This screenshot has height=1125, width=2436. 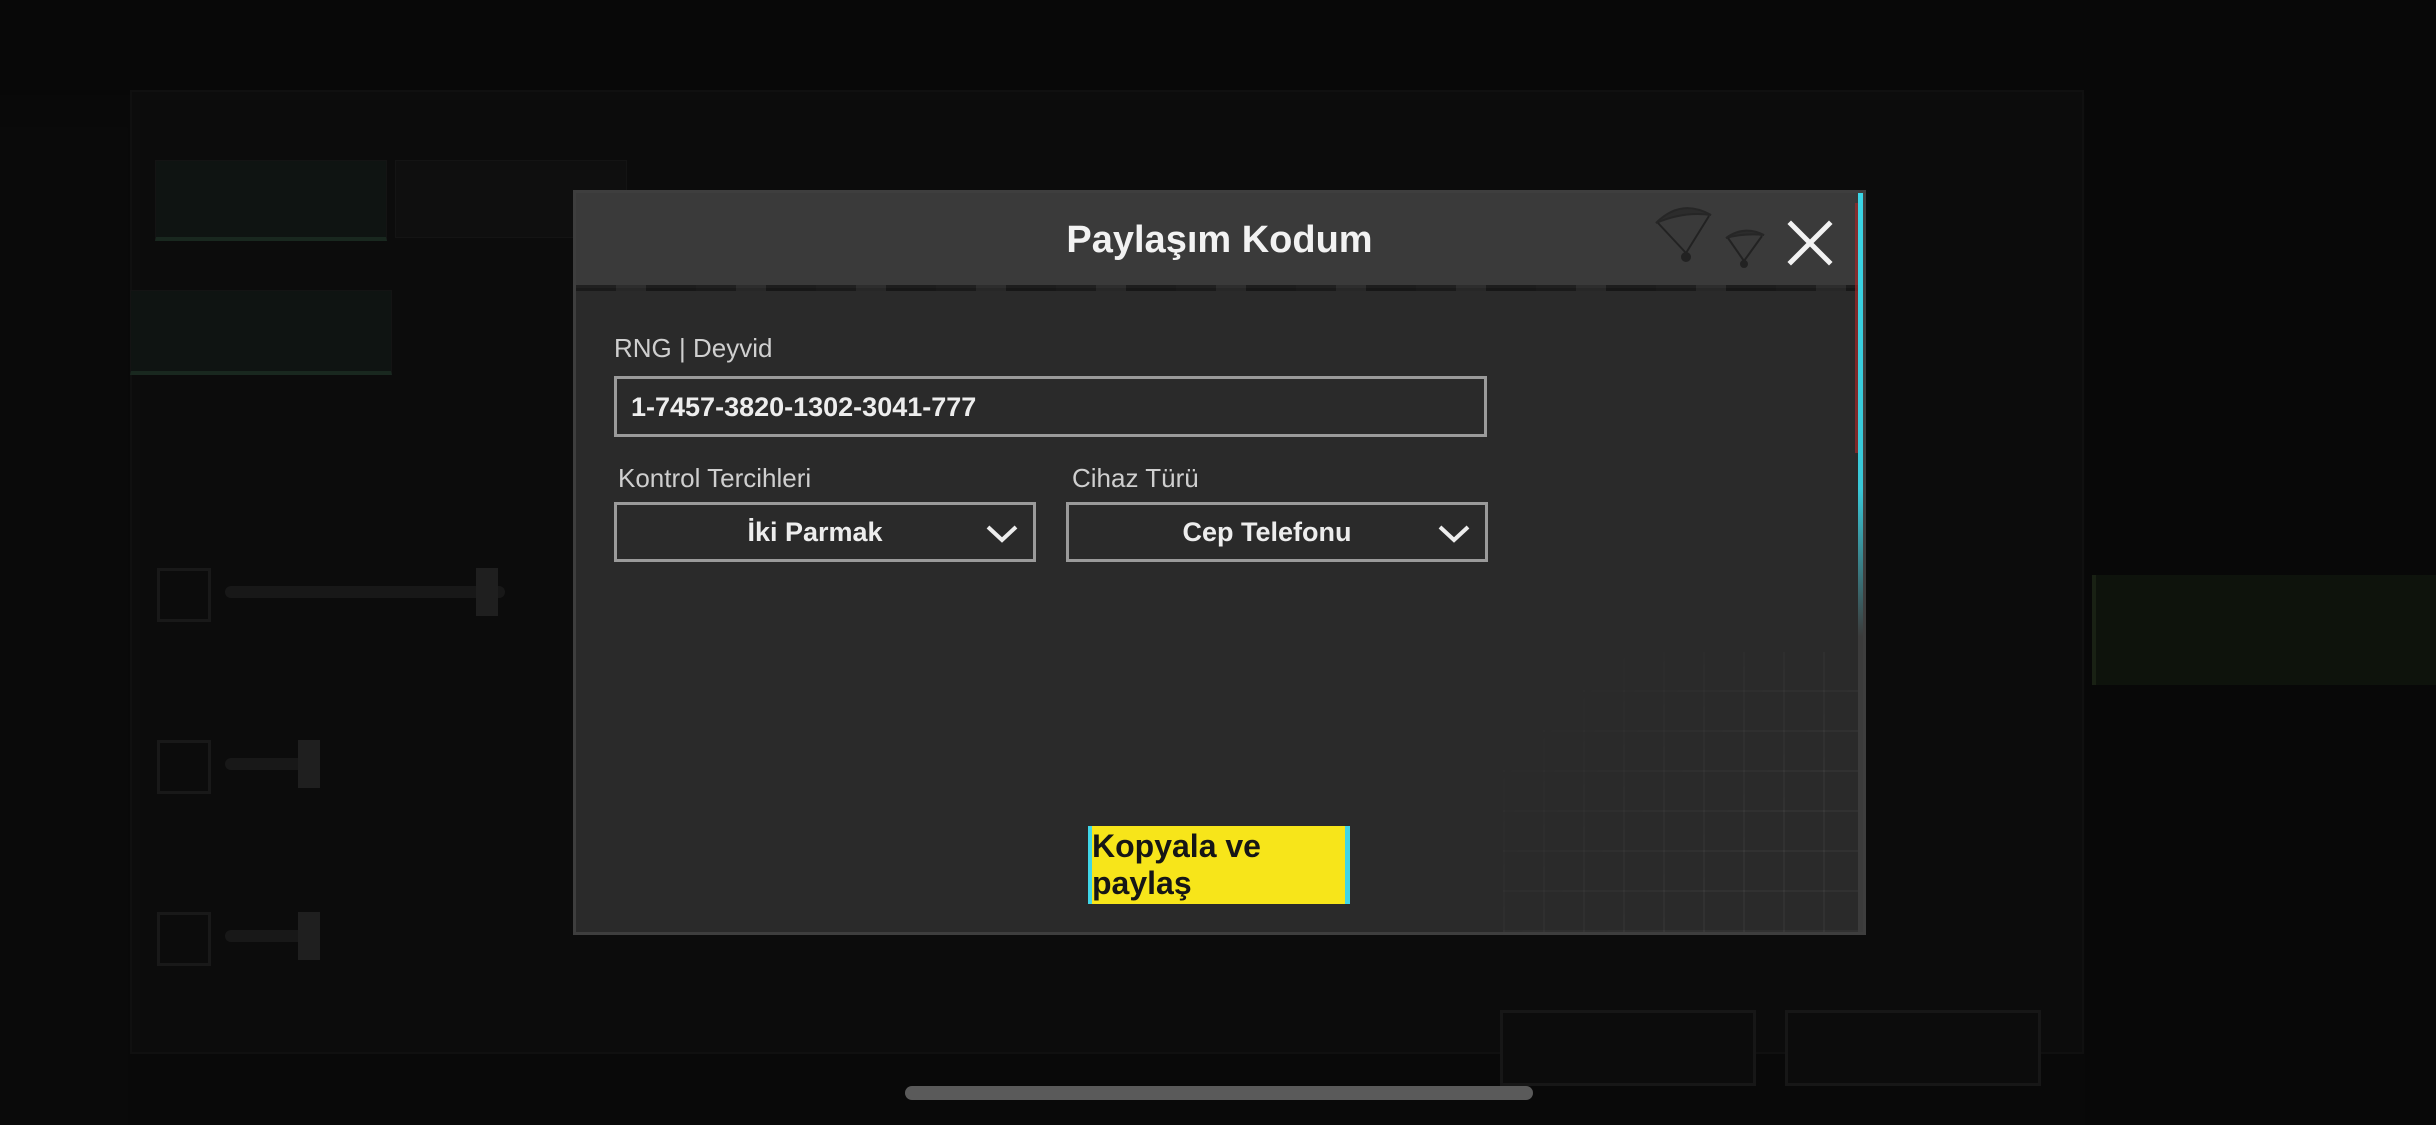 What do you see at coordinates (1710, 237) in the screenshot?
I see `parachute-icon` at bounding box center [1710, 237].